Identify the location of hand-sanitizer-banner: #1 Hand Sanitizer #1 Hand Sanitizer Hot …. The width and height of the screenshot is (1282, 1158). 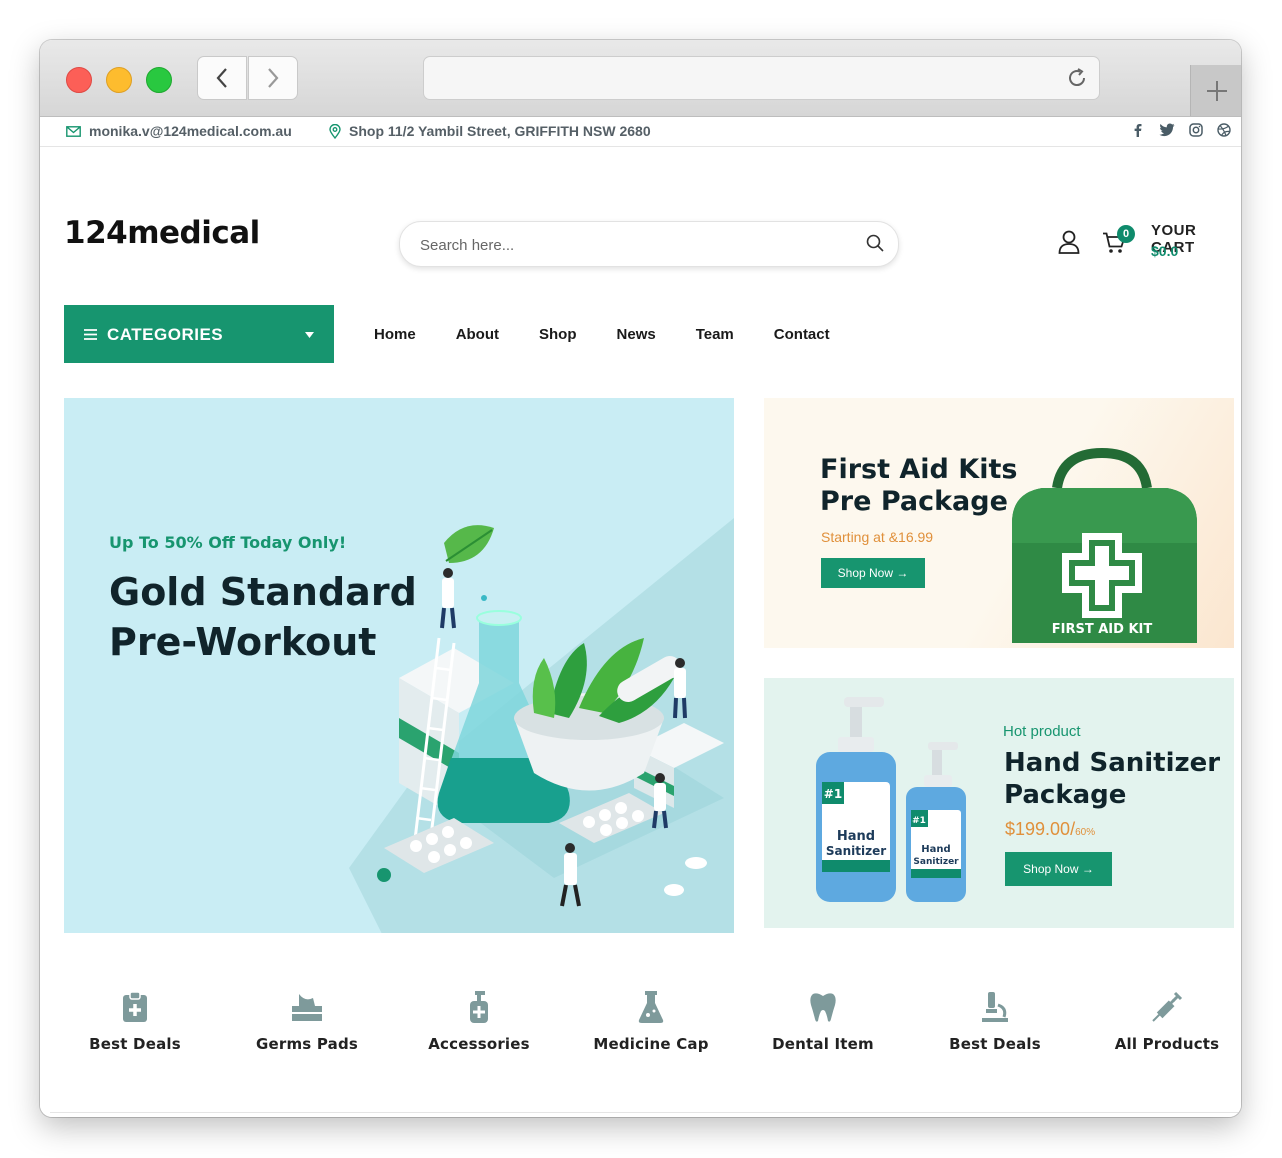
(999, 803).